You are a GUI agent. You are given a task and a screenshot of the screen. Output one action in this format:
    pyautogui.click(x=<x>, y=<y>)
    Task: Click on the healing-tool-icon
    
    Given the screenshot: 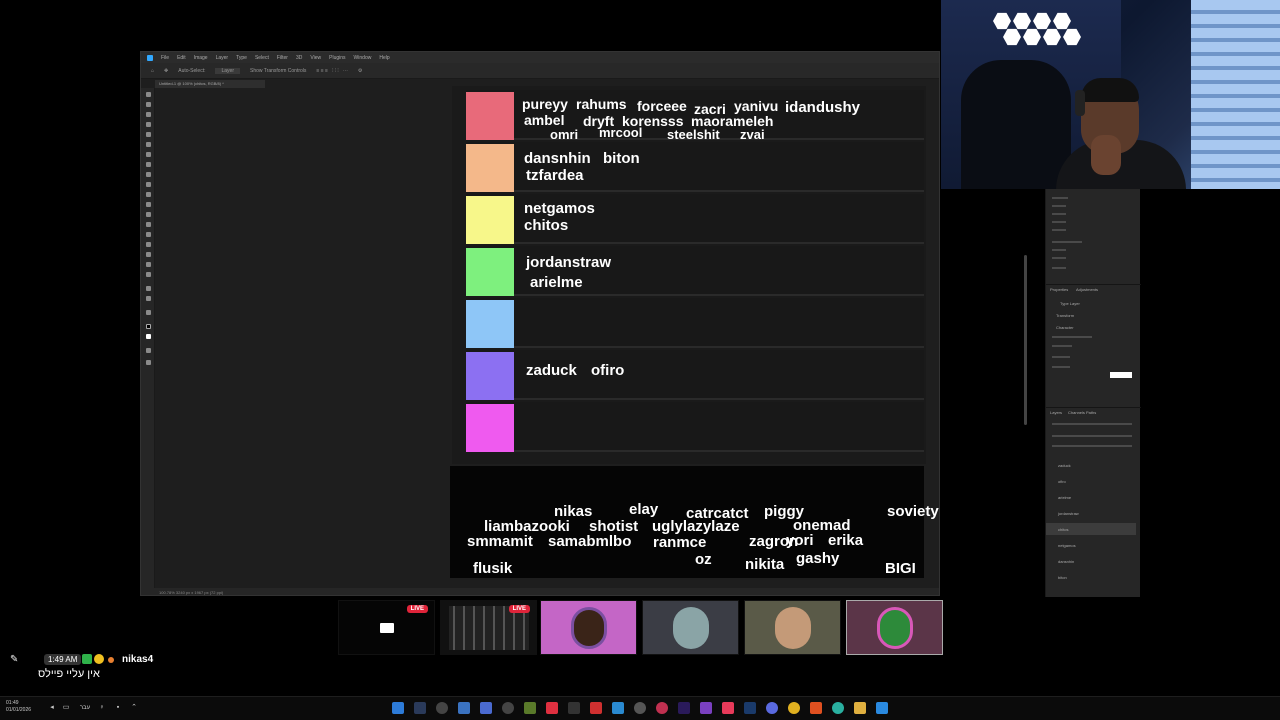 What is the action you would take?
    pyautogui.click(x=148, y=164)
    